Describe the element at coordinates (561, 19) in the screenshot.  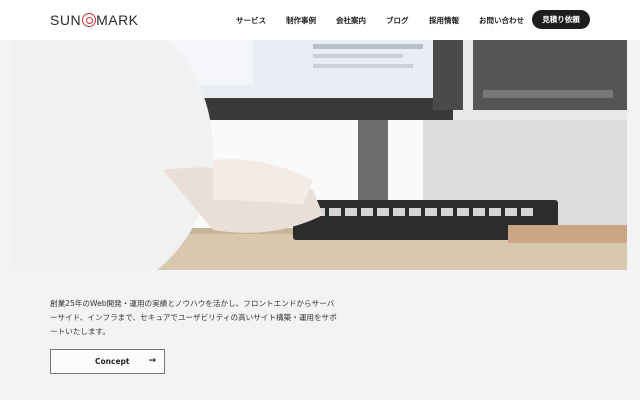
I see `estimate-request-button: 見積り依頼` at that location.